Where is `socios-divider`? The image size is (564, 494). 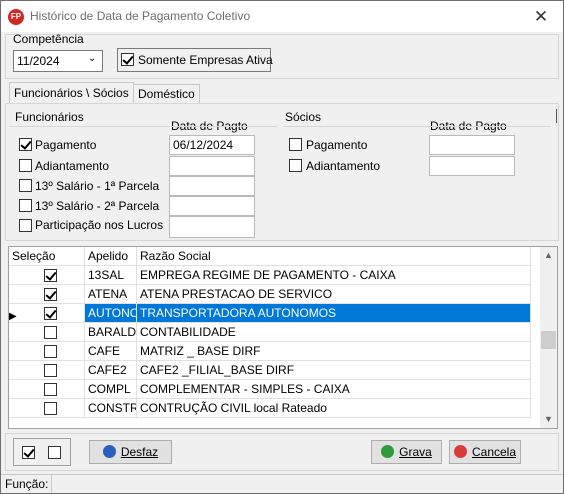
socios-divider is located at coordinates (417, 127).